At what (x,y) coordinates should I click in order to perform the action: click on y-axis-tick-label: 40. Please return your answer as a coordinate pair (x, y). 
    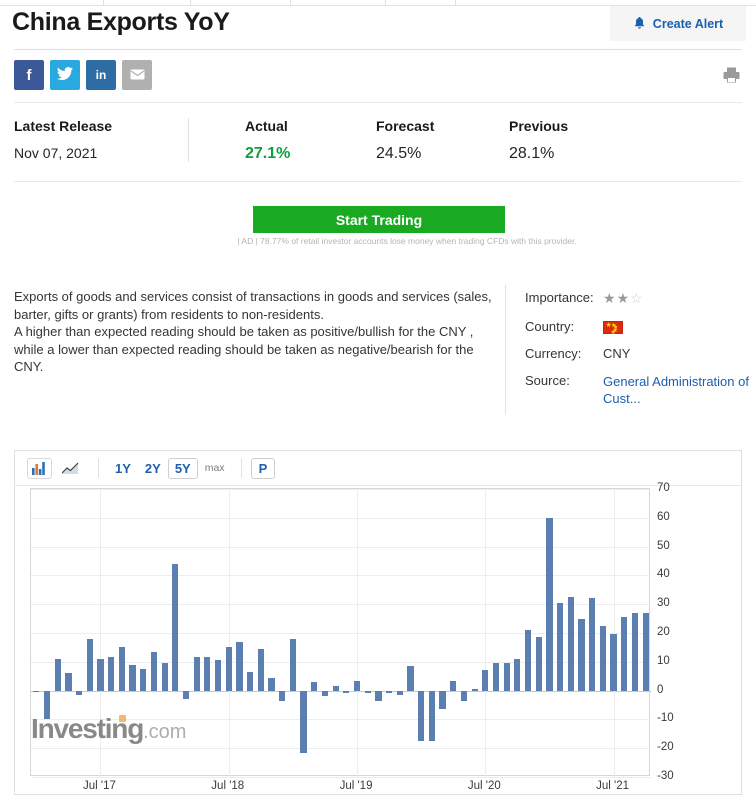
    Looking at the image, I should click on (663, 574).